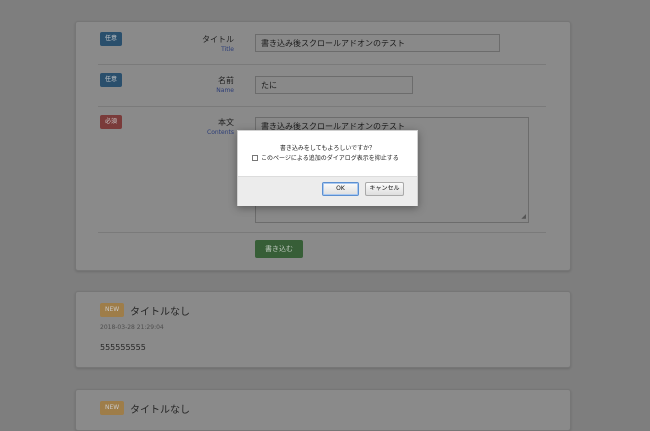  I want to click on content-label: 本文, so click(226, 122).